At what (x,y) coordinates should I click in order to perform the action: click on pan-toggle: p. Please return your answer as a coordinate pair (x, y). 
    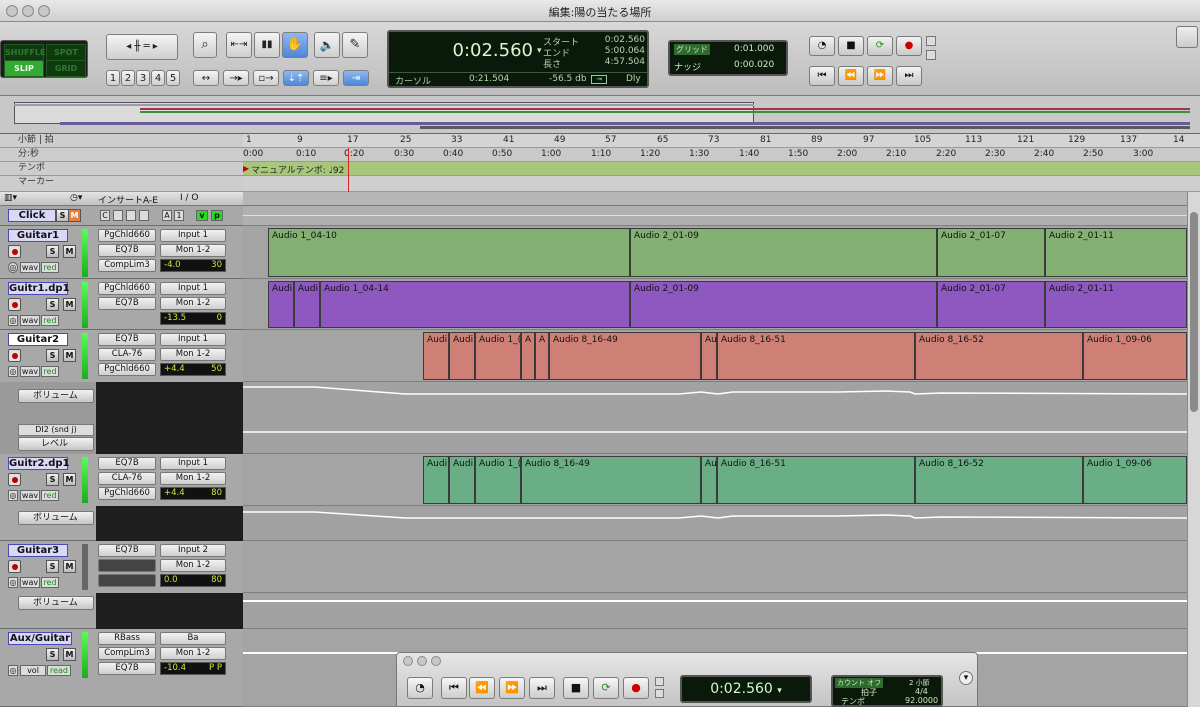
    Looking at the image, I should click on (217, 215).